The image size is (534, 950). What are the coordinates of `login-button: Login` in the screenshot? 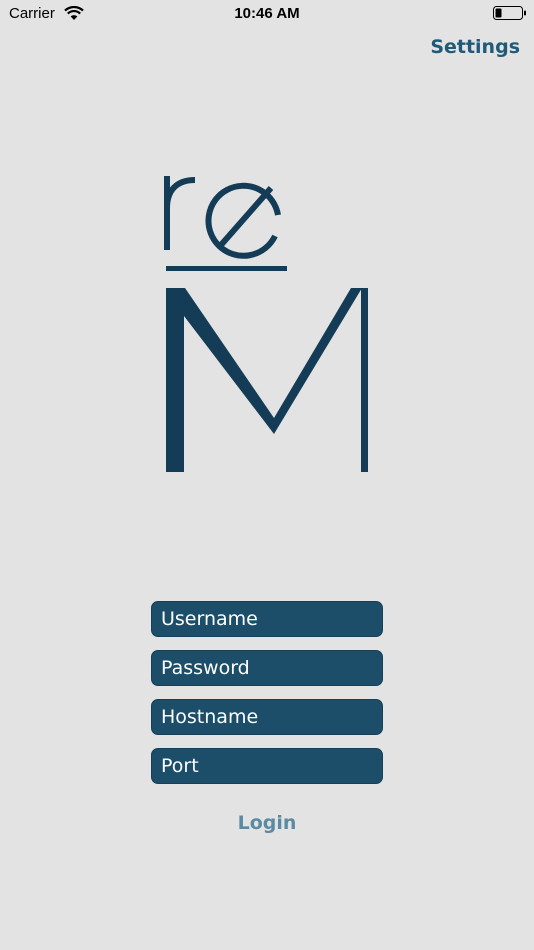 It's located at (267, 823).